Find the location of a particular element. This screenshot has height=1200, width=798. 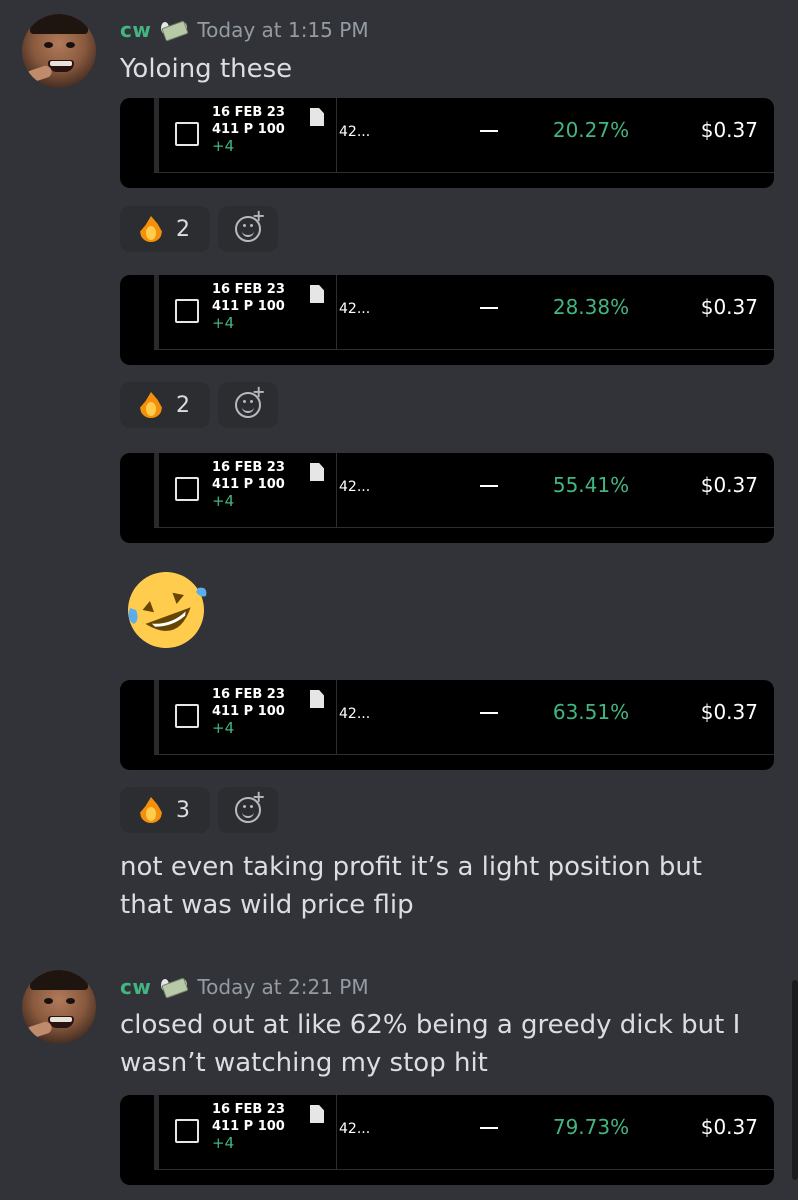

gain-percent: 20.27% is located at coordinates (591, 130).